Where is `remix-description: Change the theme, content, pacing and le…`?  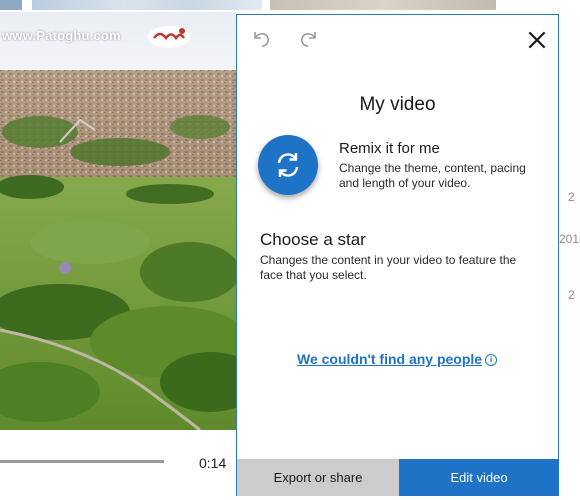 remix-description: Change the theme, content, pacing and le… is located at coordinates (432, 175).